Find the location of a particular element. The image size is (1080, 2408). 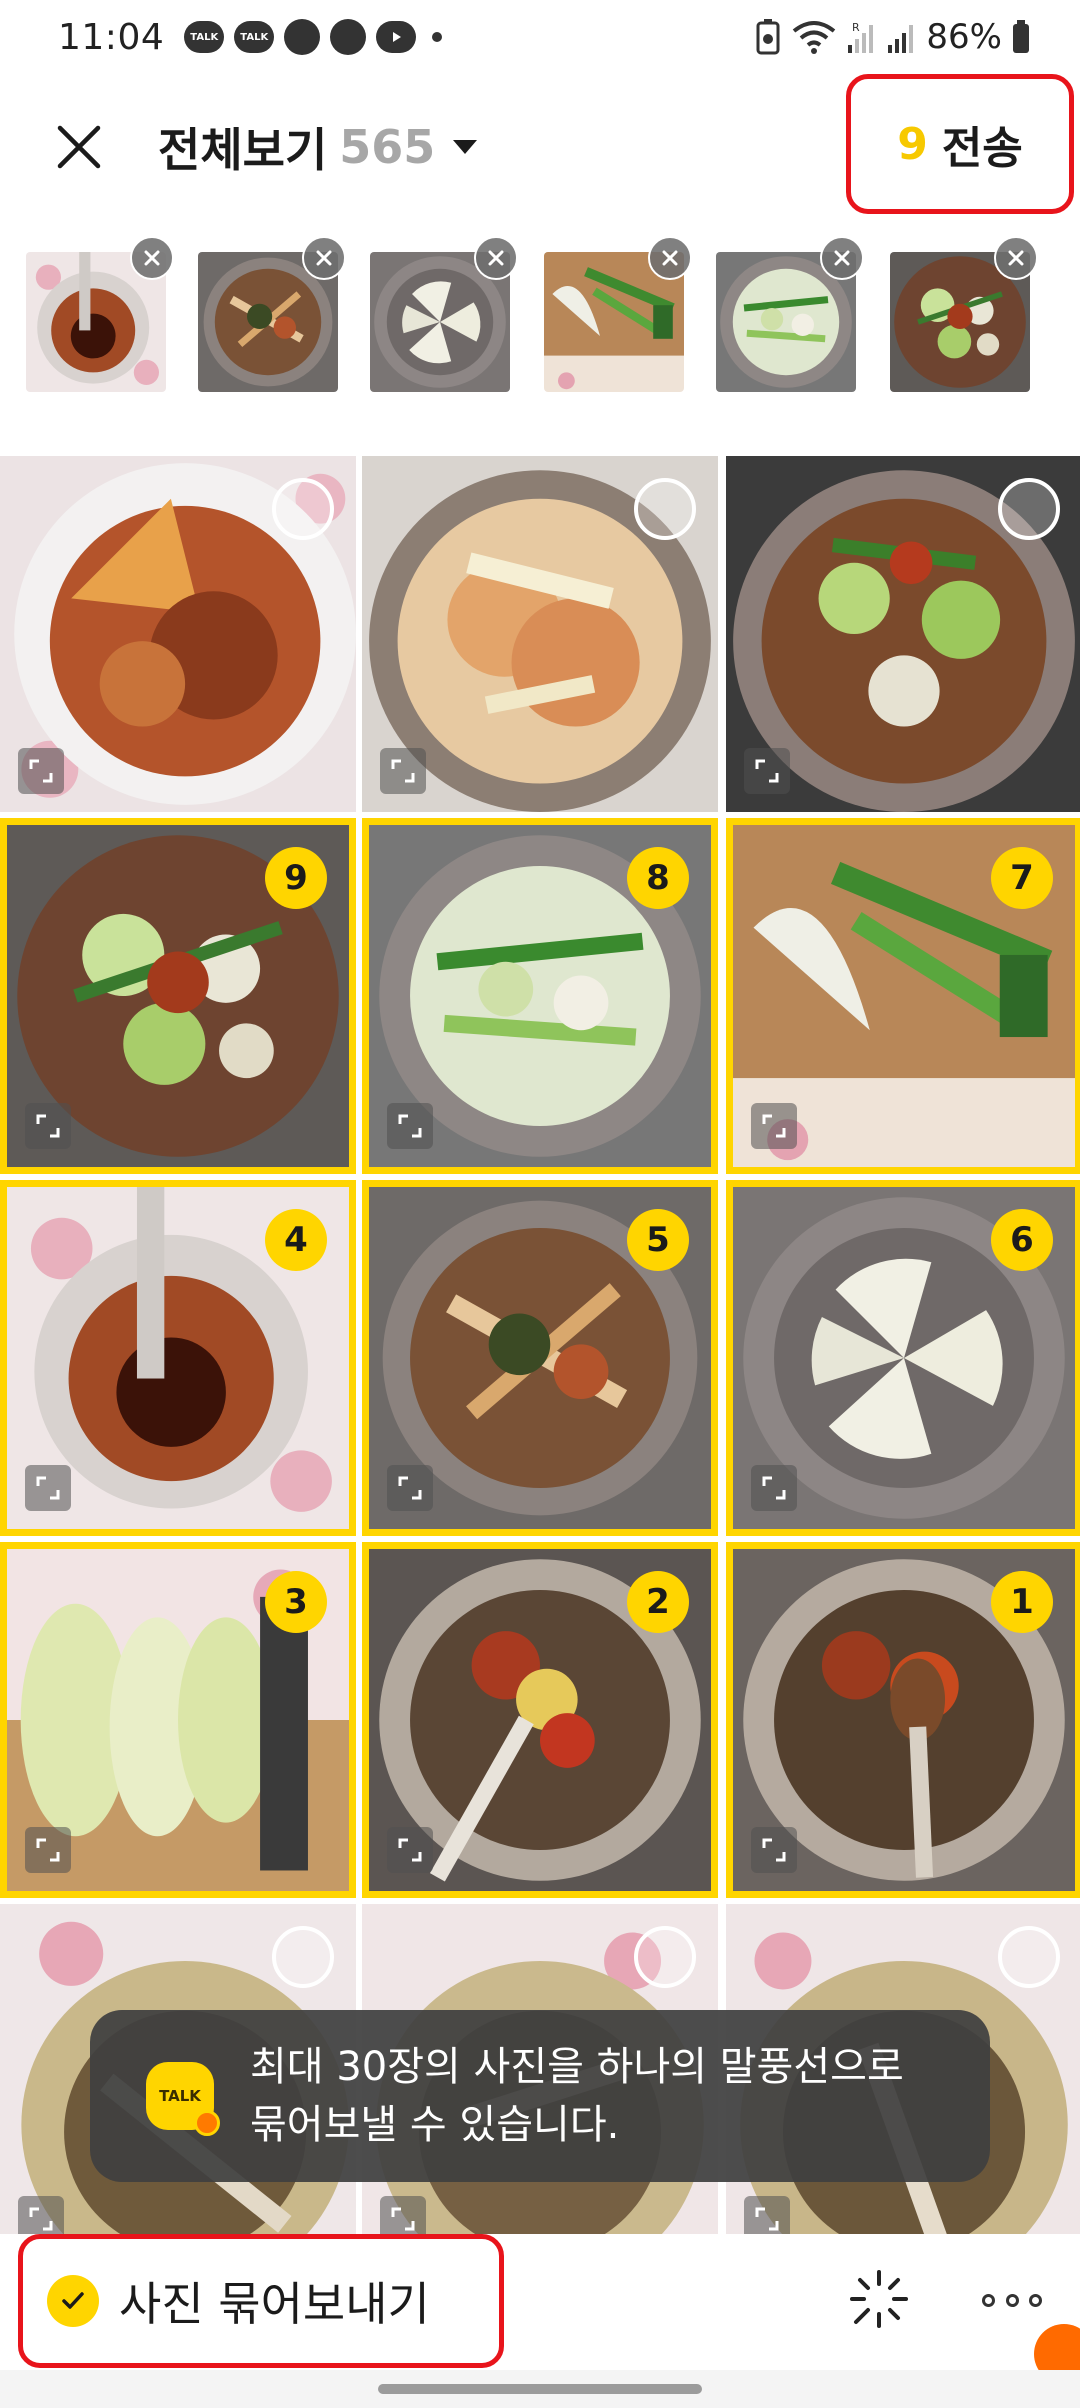

photo-tile: 3 is located at coordinates (178, 1720).